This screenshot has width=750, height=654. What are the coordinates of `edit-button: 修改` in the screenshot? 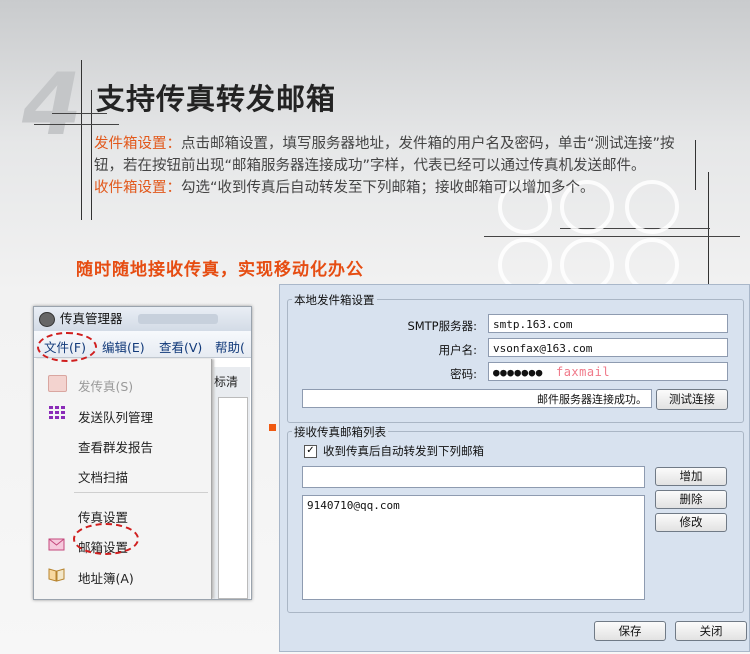 It's located at (691, 522).